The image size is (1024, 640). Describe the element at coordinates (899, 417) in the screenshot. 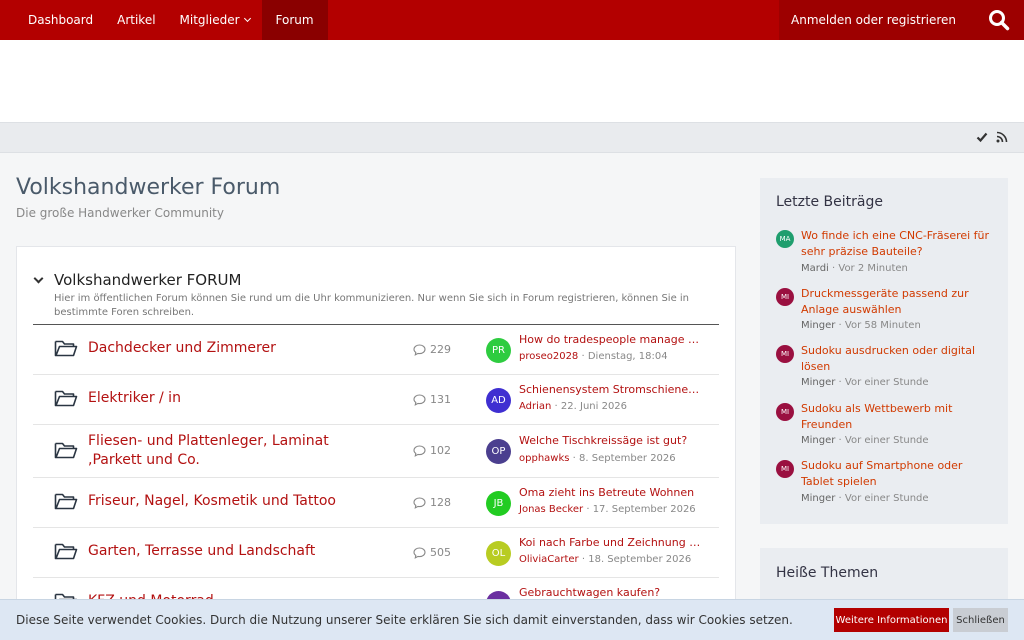

I see `post-link: Sudoku als Wettbewerb mit Freunden` at that location.